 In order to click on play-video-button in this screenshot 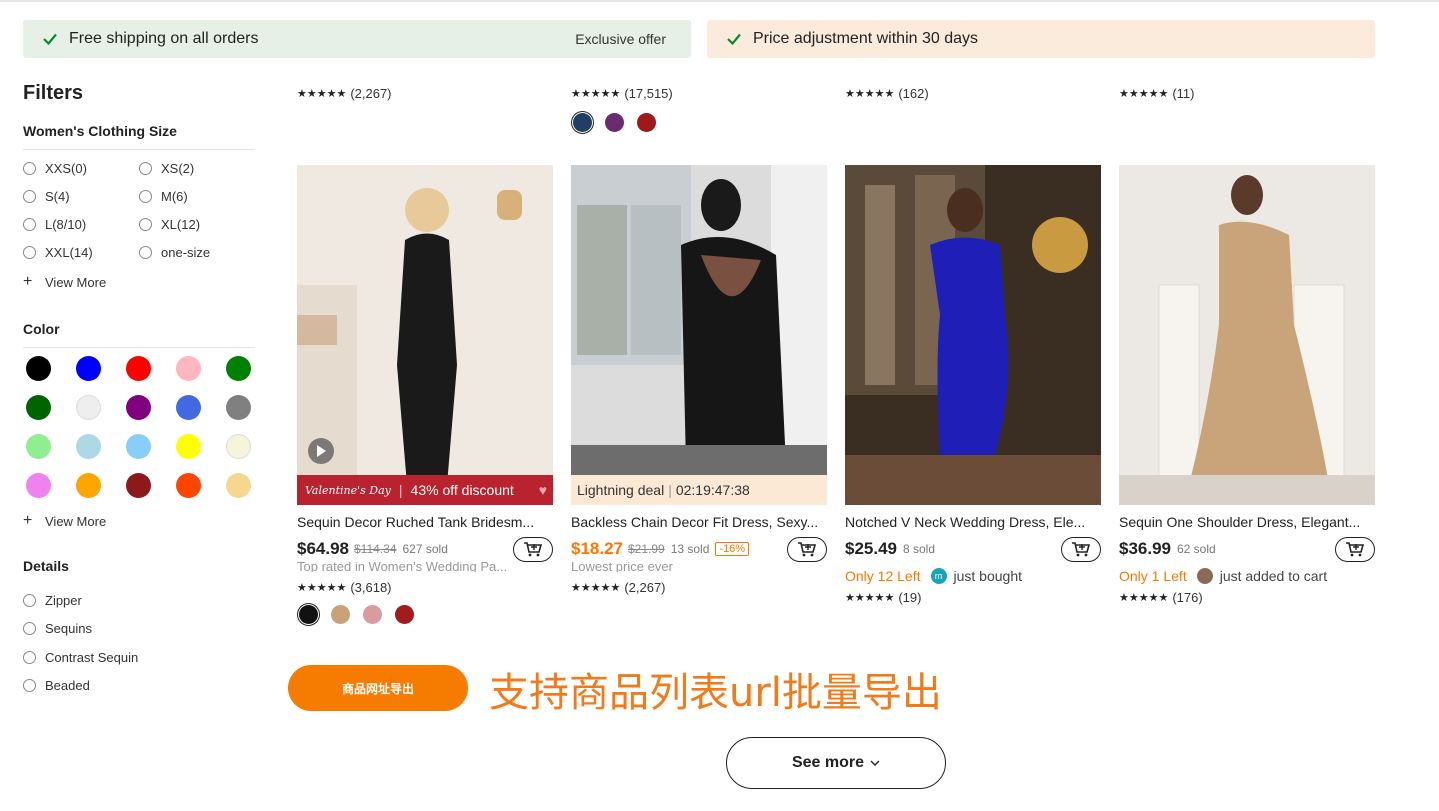, I will do `click(321, 451)`.